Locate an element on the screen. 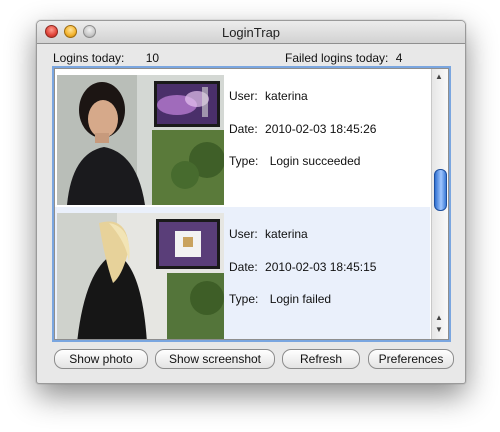 The height and width of the screenshot is (432, 500). date-value: 2010-02-03 18:45:15 is located at coordinates (321, 267).